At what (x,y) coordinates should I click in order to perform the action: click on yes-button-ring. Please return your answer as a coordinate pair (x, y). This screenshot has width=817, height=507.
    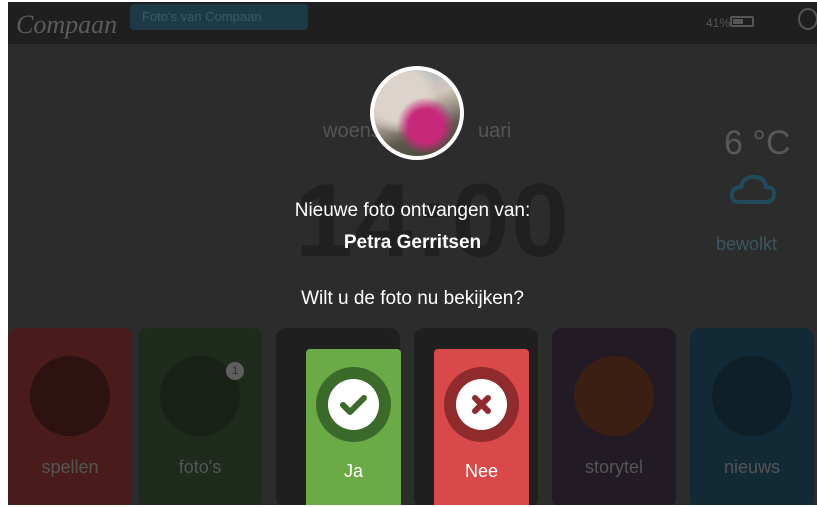
    Looking at the image, I should click on (353, 404).